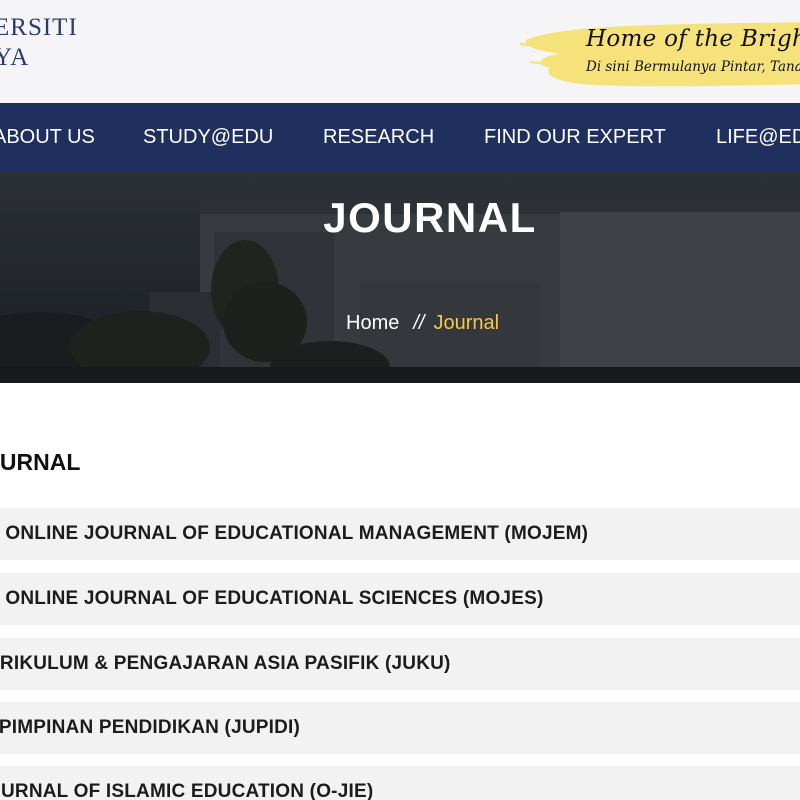 Image resolution: width=800 pixels, height=800 pixels. Describe the element at coordinates (693, 39) in the screenshot. I see `slogan-english: Home of the Bright, La` at that location.